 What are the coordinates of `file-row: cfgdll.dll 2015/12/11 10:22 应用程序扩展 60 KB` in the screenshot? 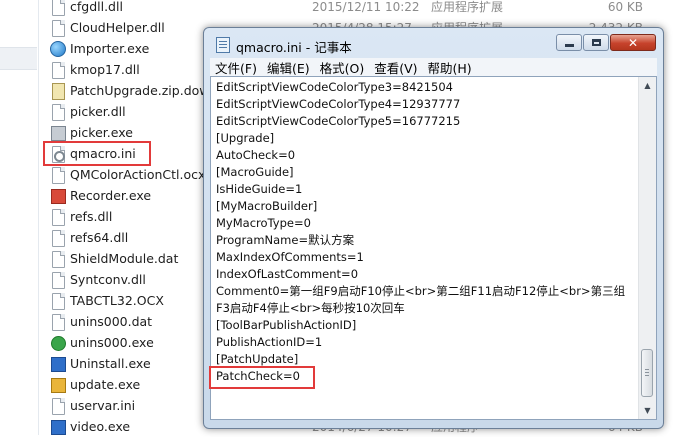 It's located at (371, 8).